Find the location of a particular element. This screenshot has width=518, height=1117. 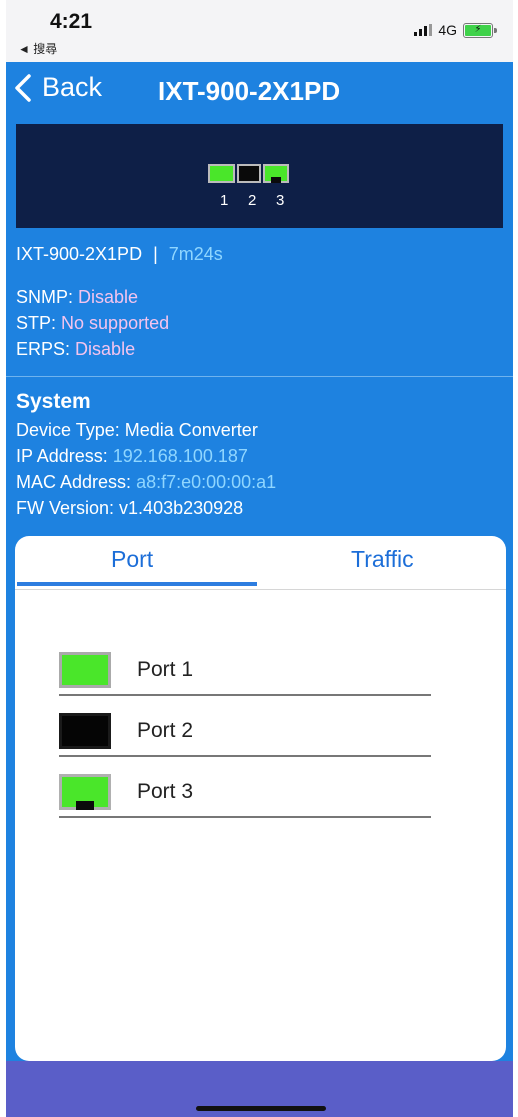

device-type-value: Media Converter is located at coordinates (191, 430).